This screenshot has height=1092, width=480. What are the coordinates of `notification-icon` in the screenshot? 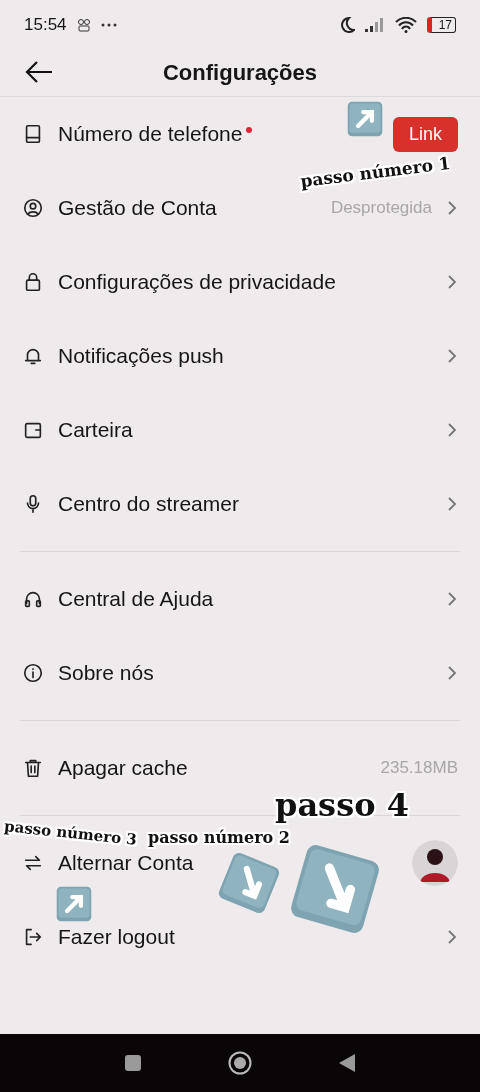 It's located at (83, 25).